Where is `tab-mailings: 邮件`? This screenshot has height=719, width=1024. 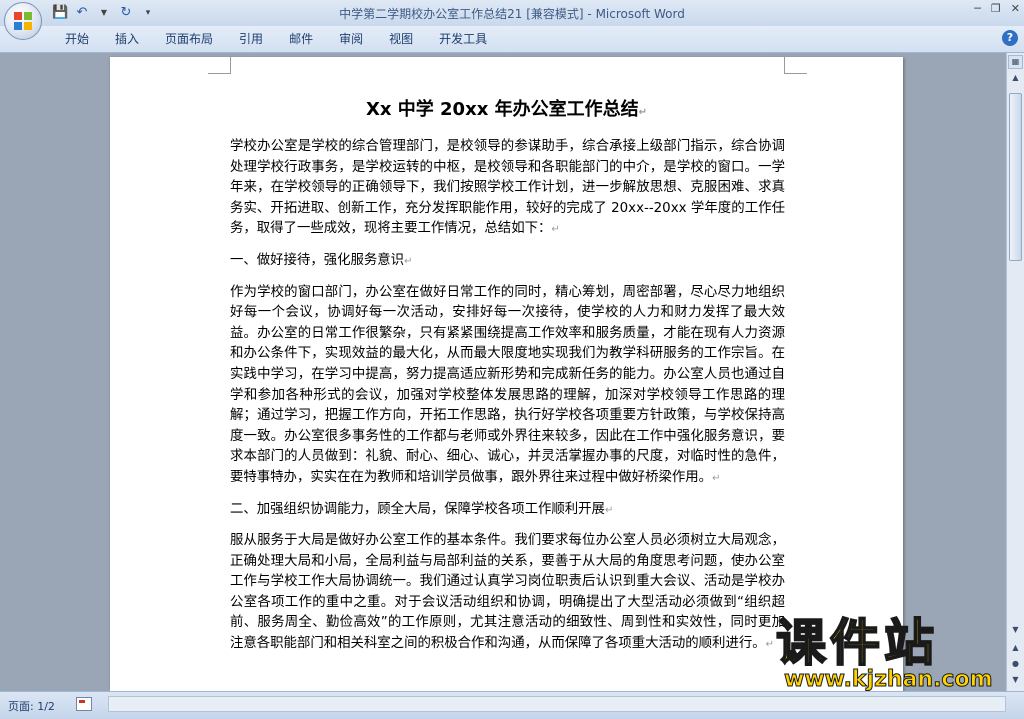 tab-mailings: 邮件 is located at coordinates (301, 39).